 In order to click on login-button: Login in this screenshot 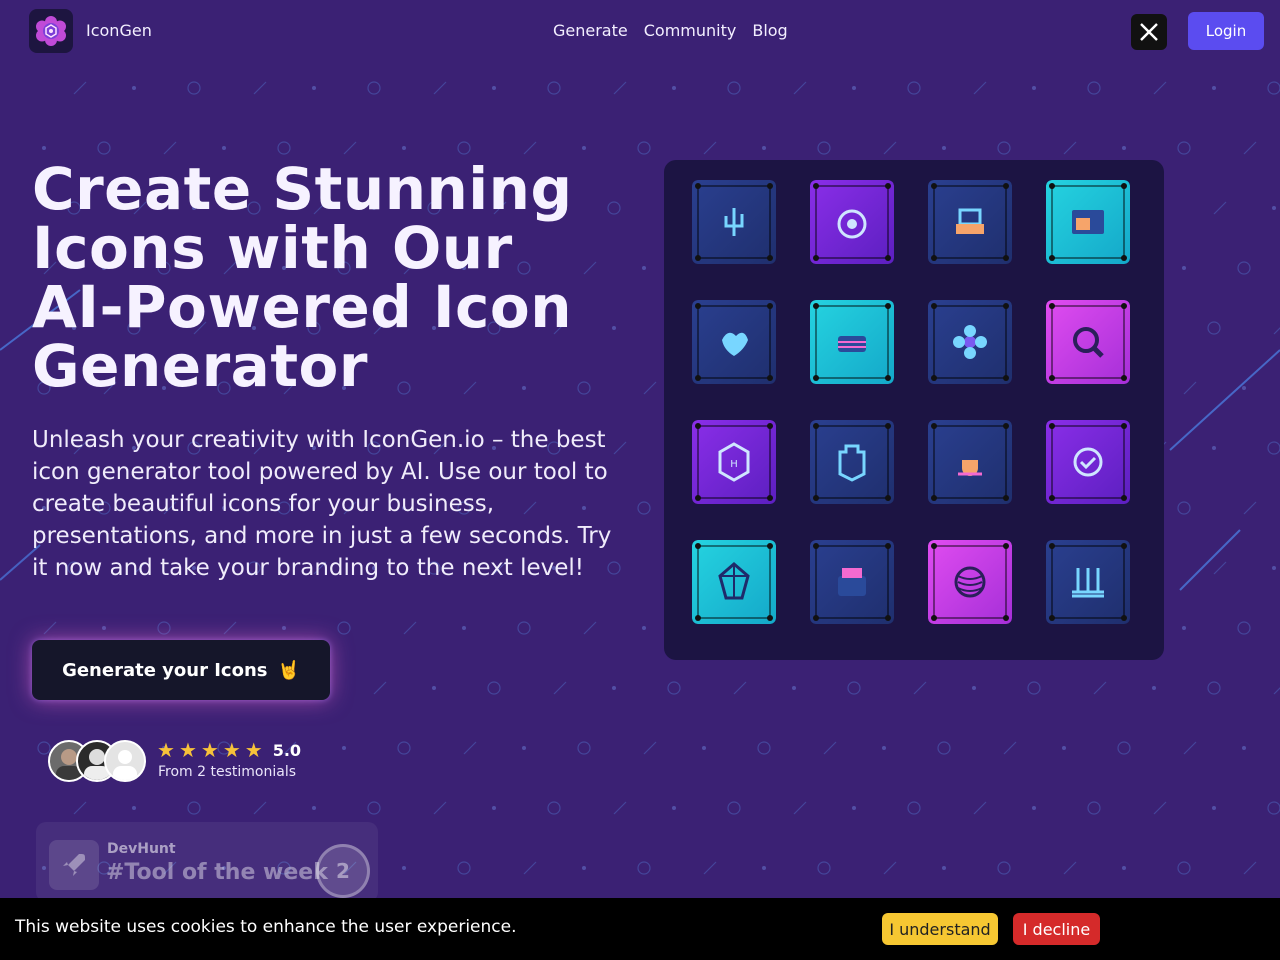, I will do `click(1226, 31)`.